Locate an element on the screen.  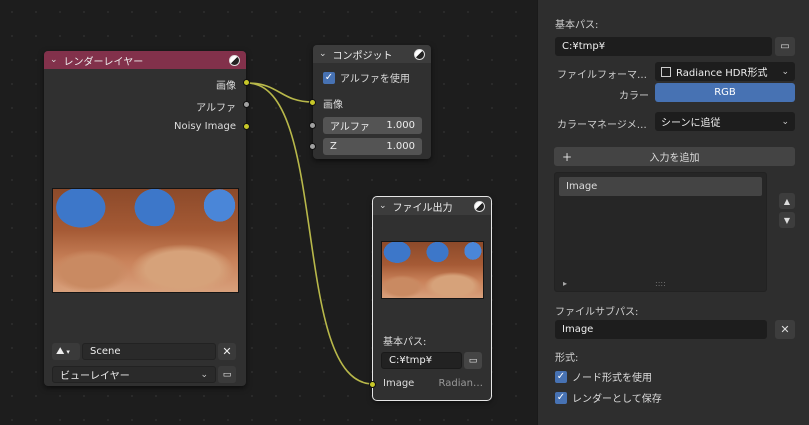
view-layer-dropdown: ビューレイヤー ⌄ is located at coordinates (134, 374).